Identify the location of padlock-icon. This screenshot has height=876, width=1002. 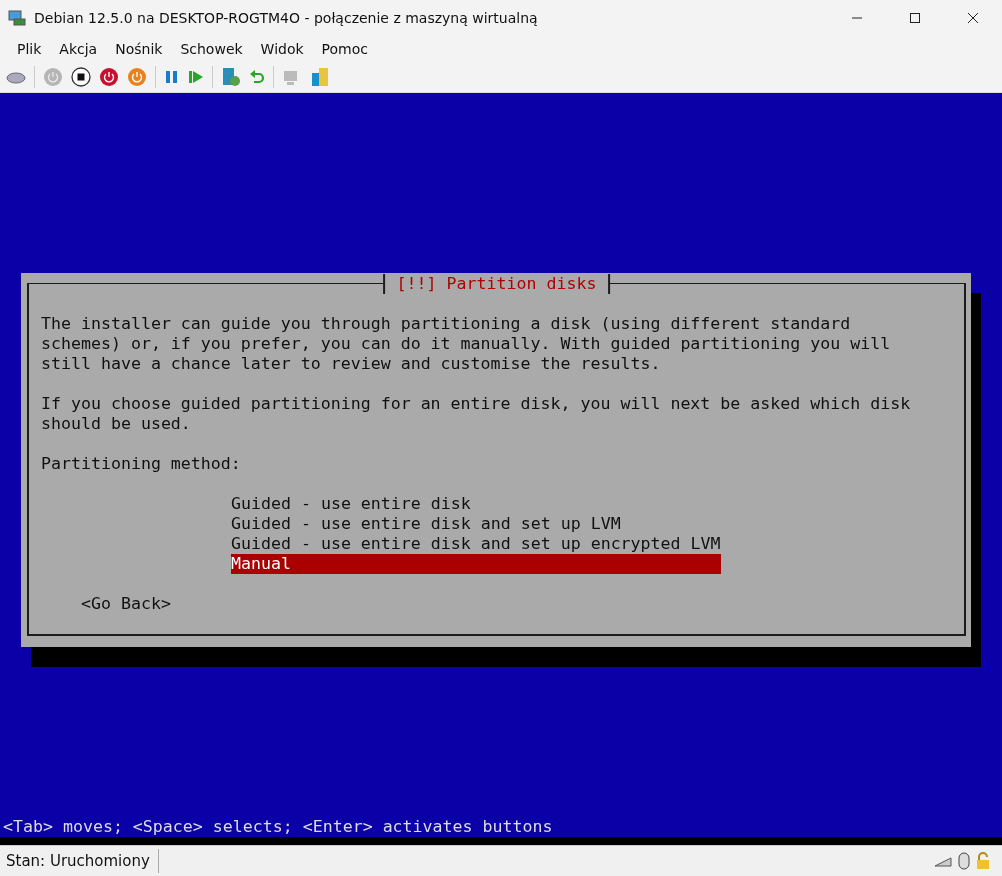
(983, 861).